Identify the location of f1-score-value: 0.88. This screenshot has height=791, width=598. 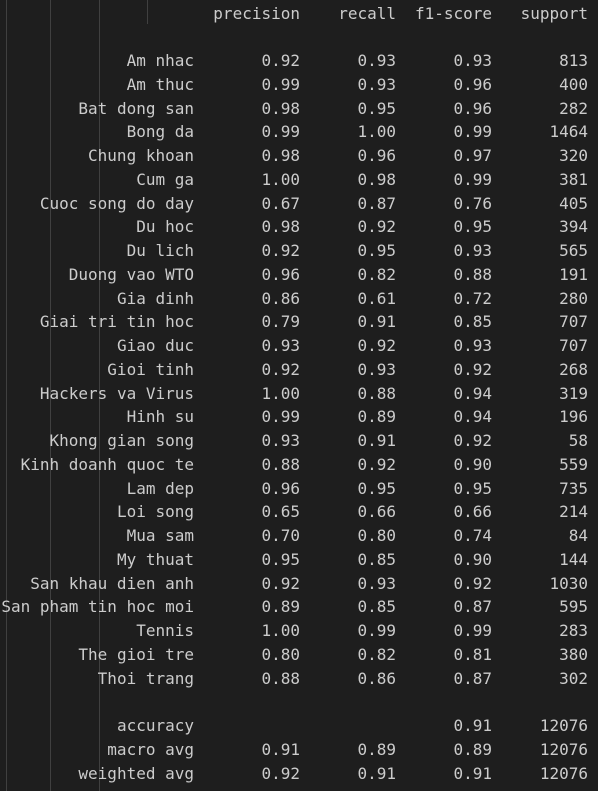
(472, 274).